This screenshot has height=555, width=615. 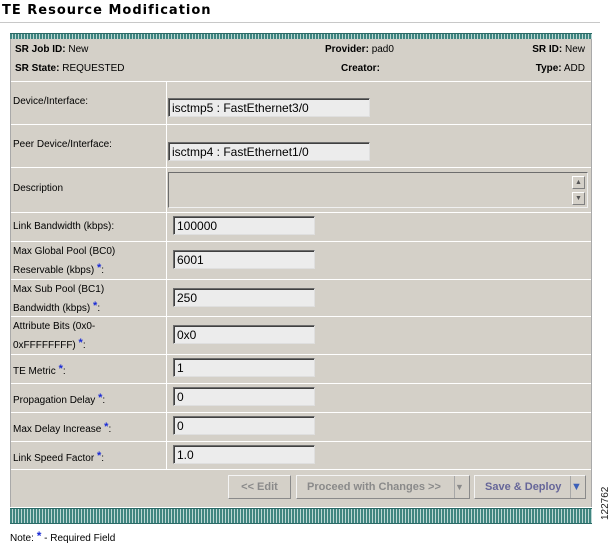 I want to click on row-attribute-bits: Attribute Bits (0x0- 0xFFFFFFFF) *: 0x0, so click(x=301, y=336).